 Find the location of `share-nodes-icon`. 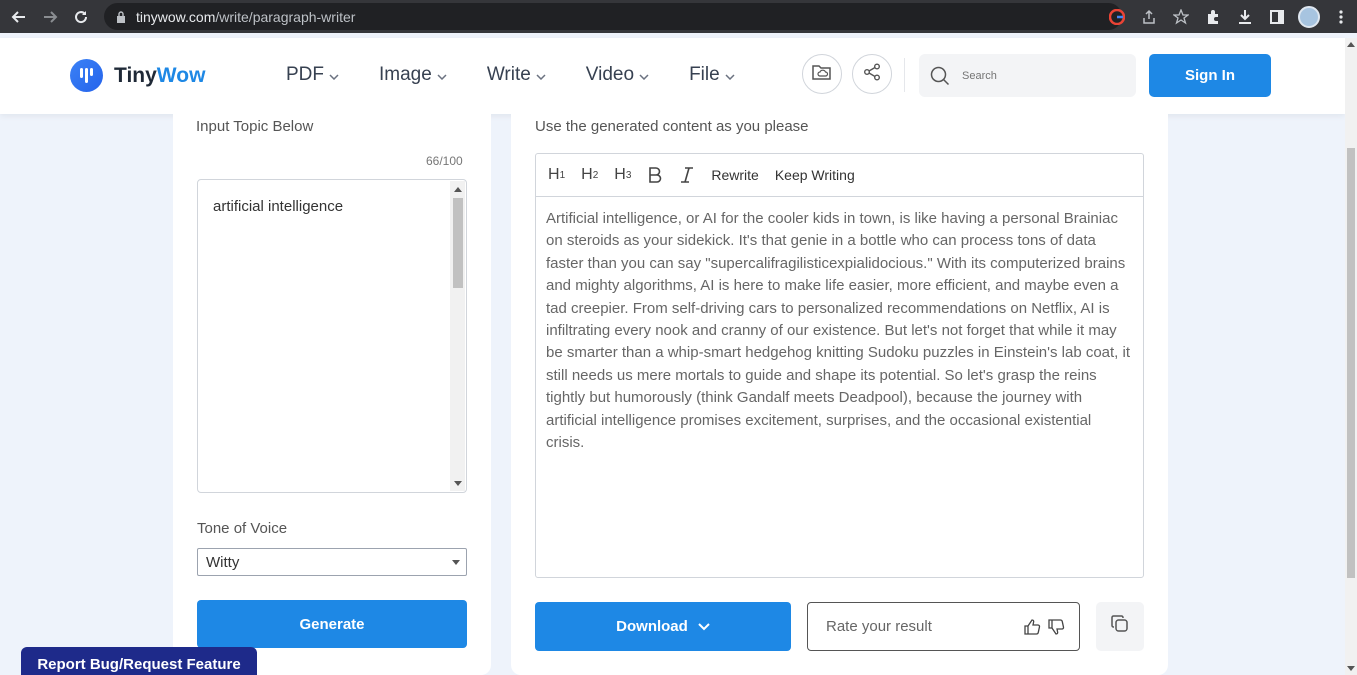

share-nodes-icon is located at coordinates (872, 74).